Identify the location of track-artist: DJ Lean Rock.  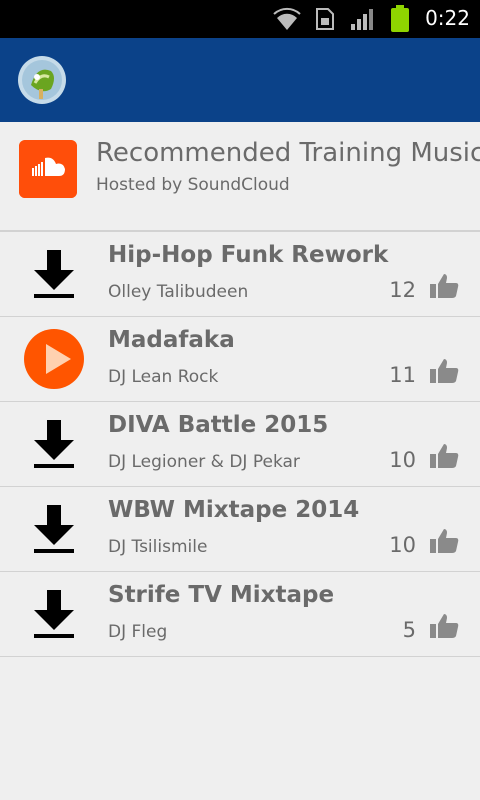
(163, 377).